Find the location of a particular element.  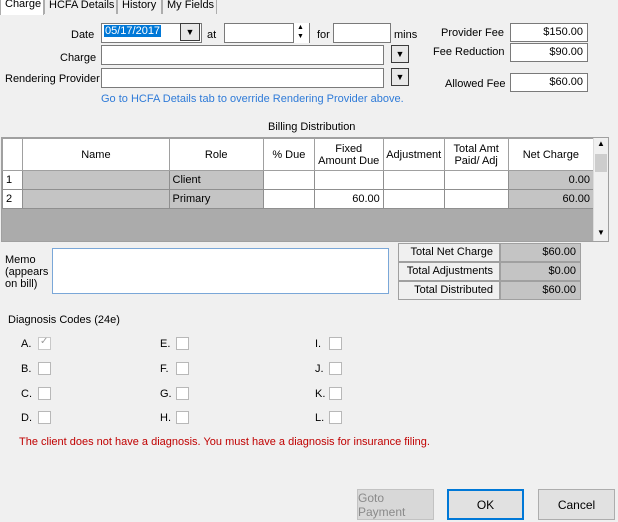

diagnosis-checkbox-h is located at coordinates (182, 417).